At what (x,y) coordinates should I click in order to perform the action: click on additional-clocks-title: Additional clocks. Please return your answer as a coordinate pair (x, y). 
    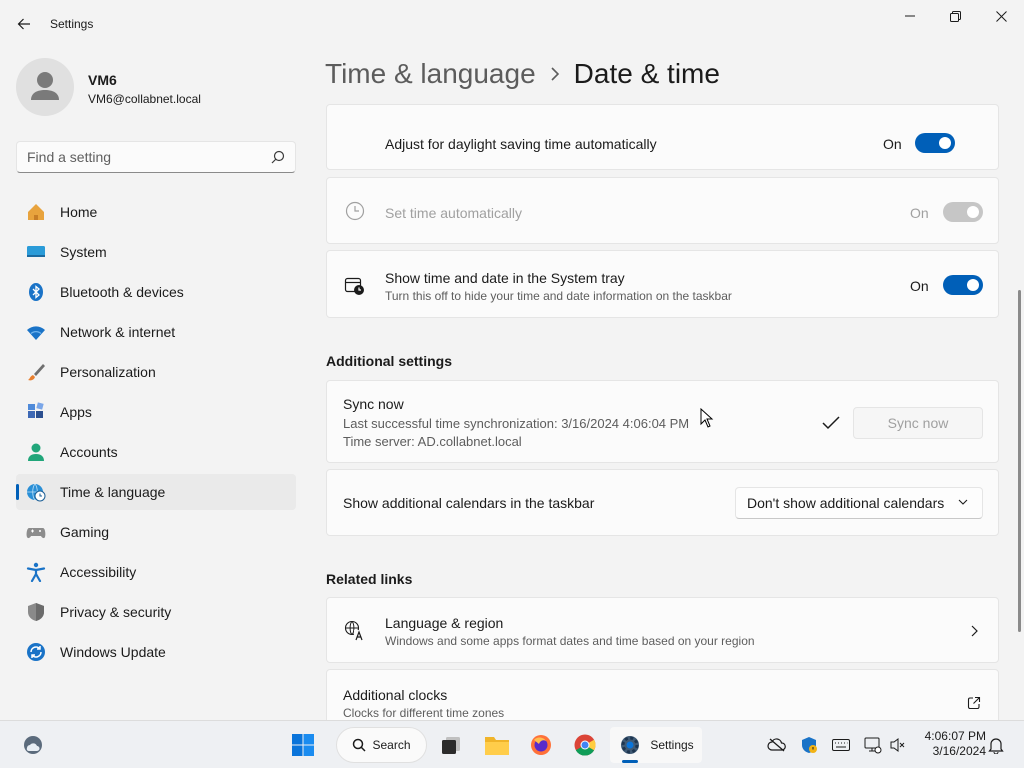
    Looking at the image, I should click on (395, 695).